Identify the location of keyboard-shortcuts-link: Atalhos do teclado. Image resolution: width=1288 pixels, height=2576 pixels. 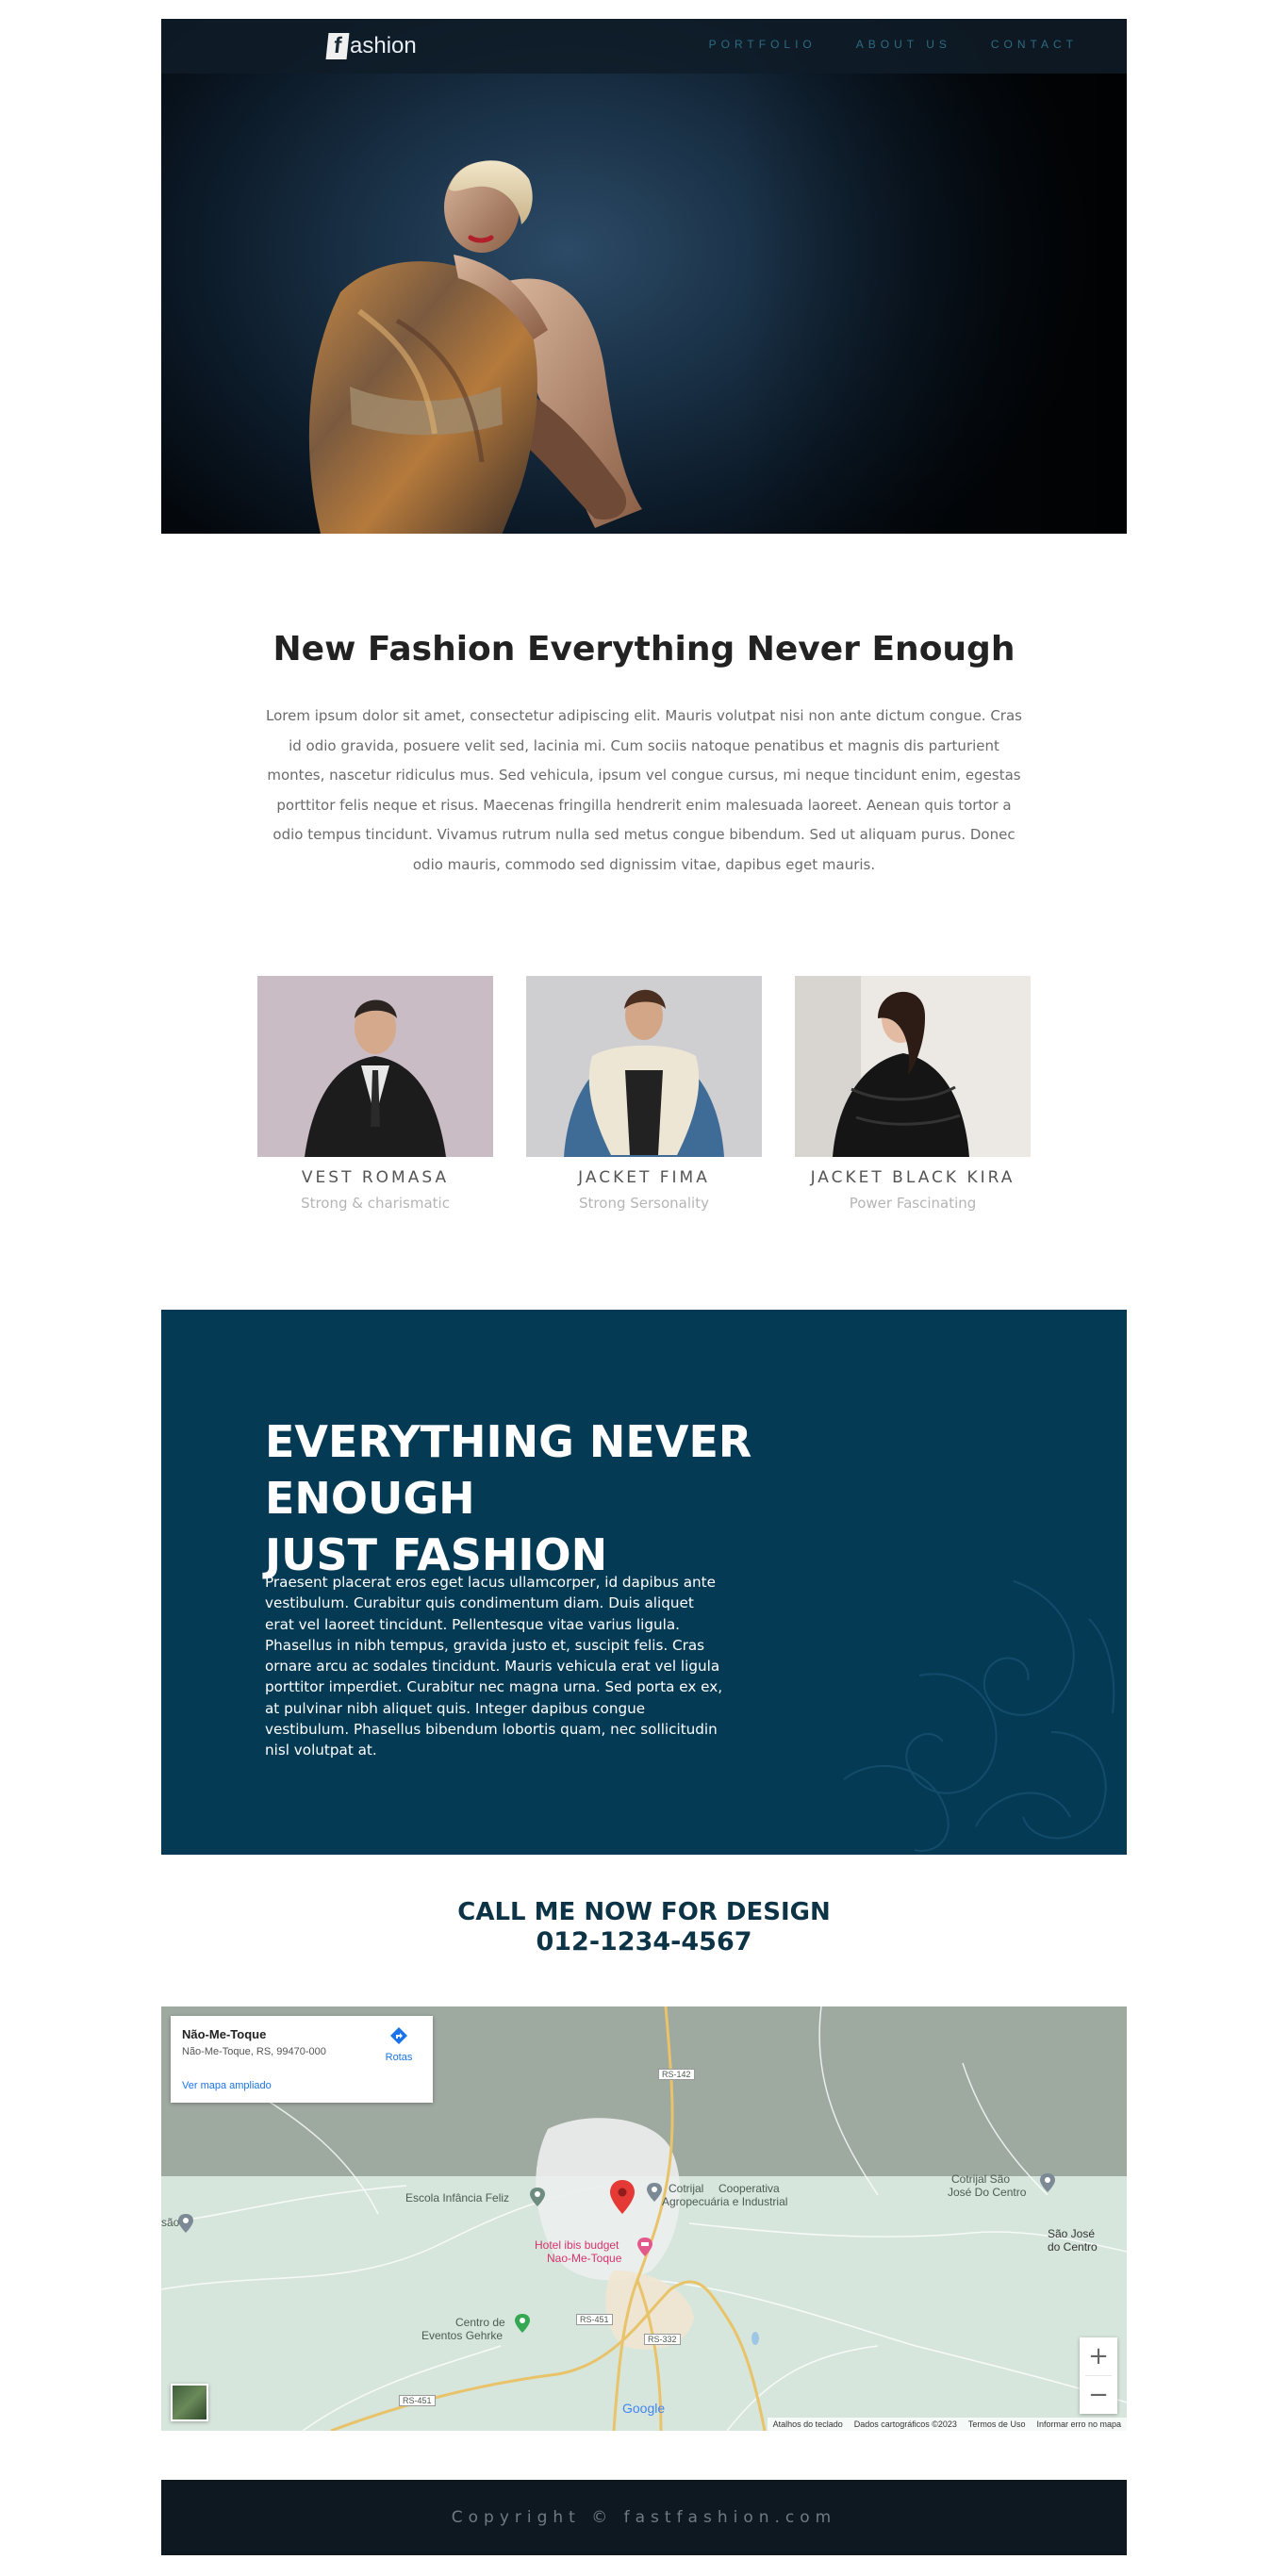
(808, 2424).